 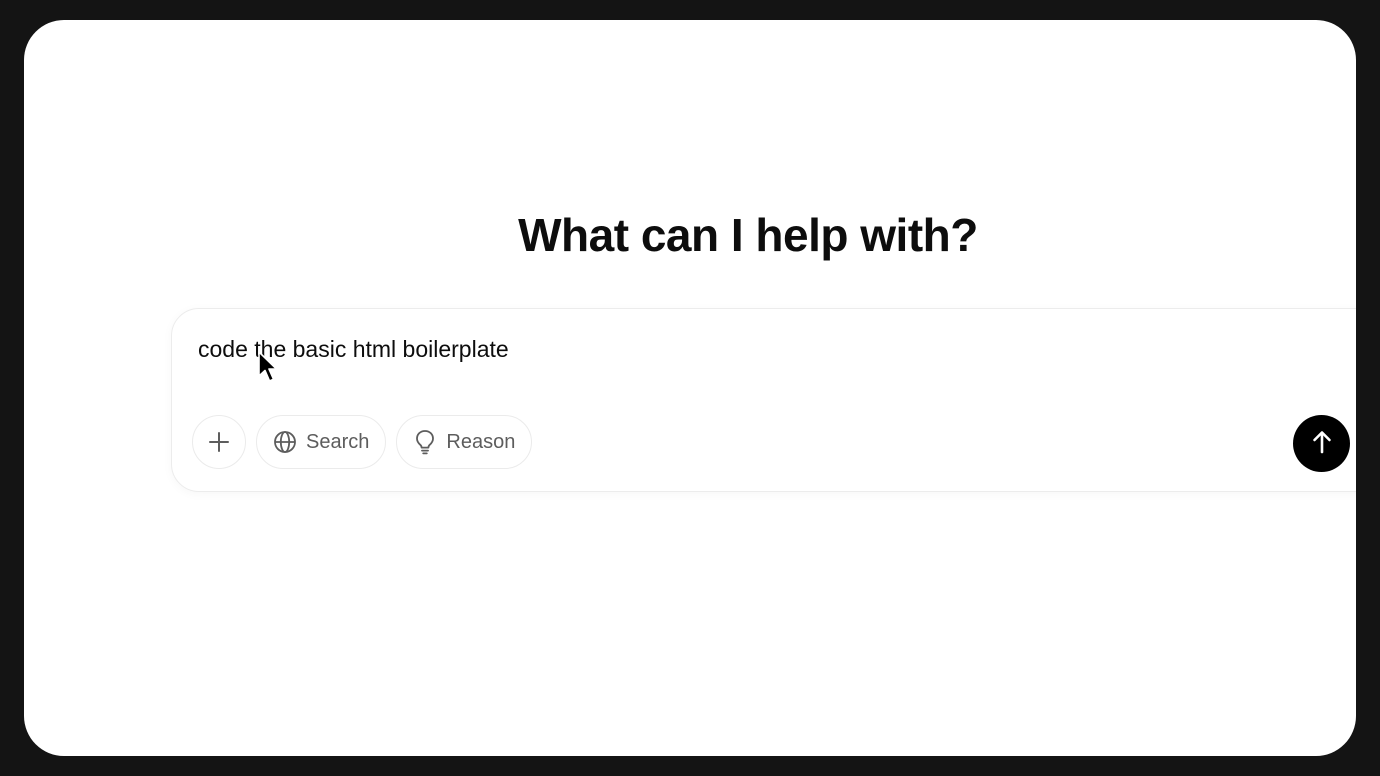 I want to click on composer-toolbar: Search Reason, so click(x=362, y=442).